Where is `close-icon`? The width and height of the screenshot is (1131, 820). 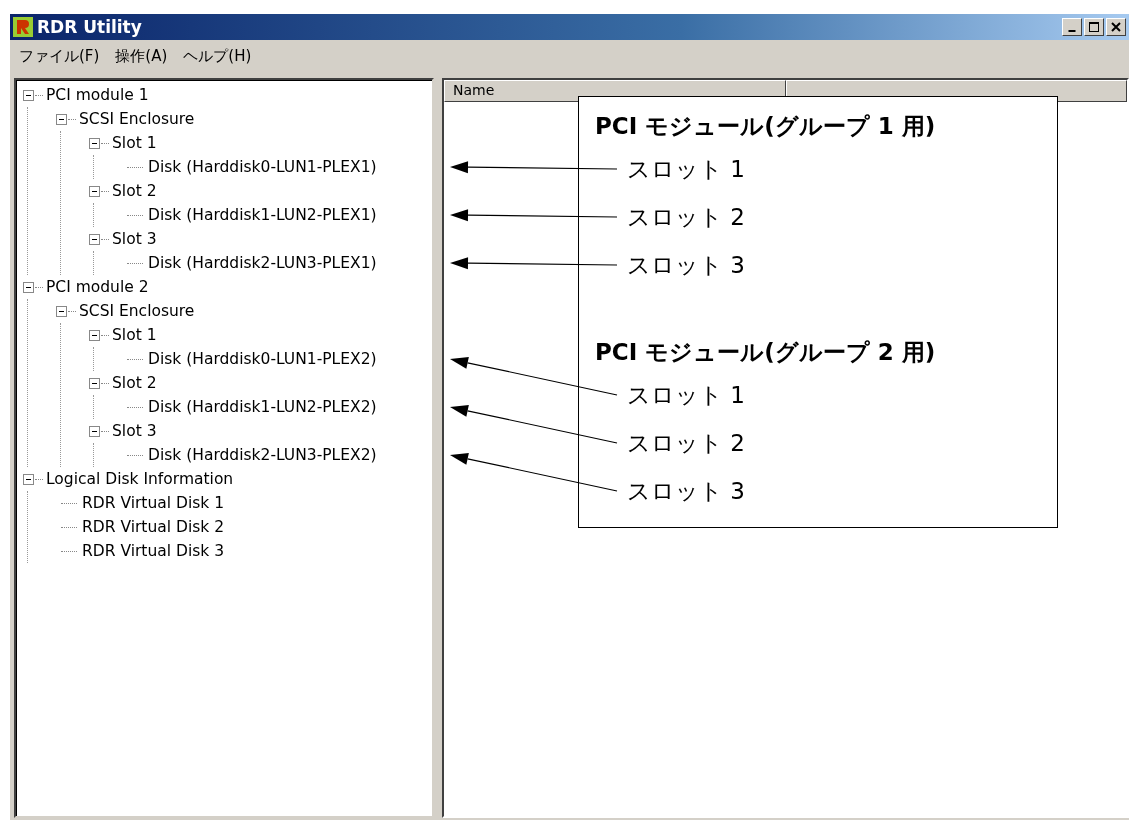
close-icon is located at coordinates (1116, 27).